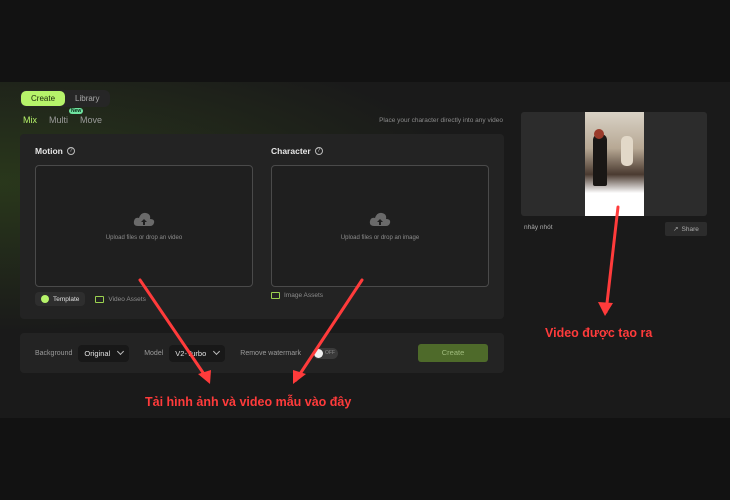 Image resolution: width=730 pixels, height=500 pixels. I want to click on output-annotation: Video được tạo ra, so click(599, 333).